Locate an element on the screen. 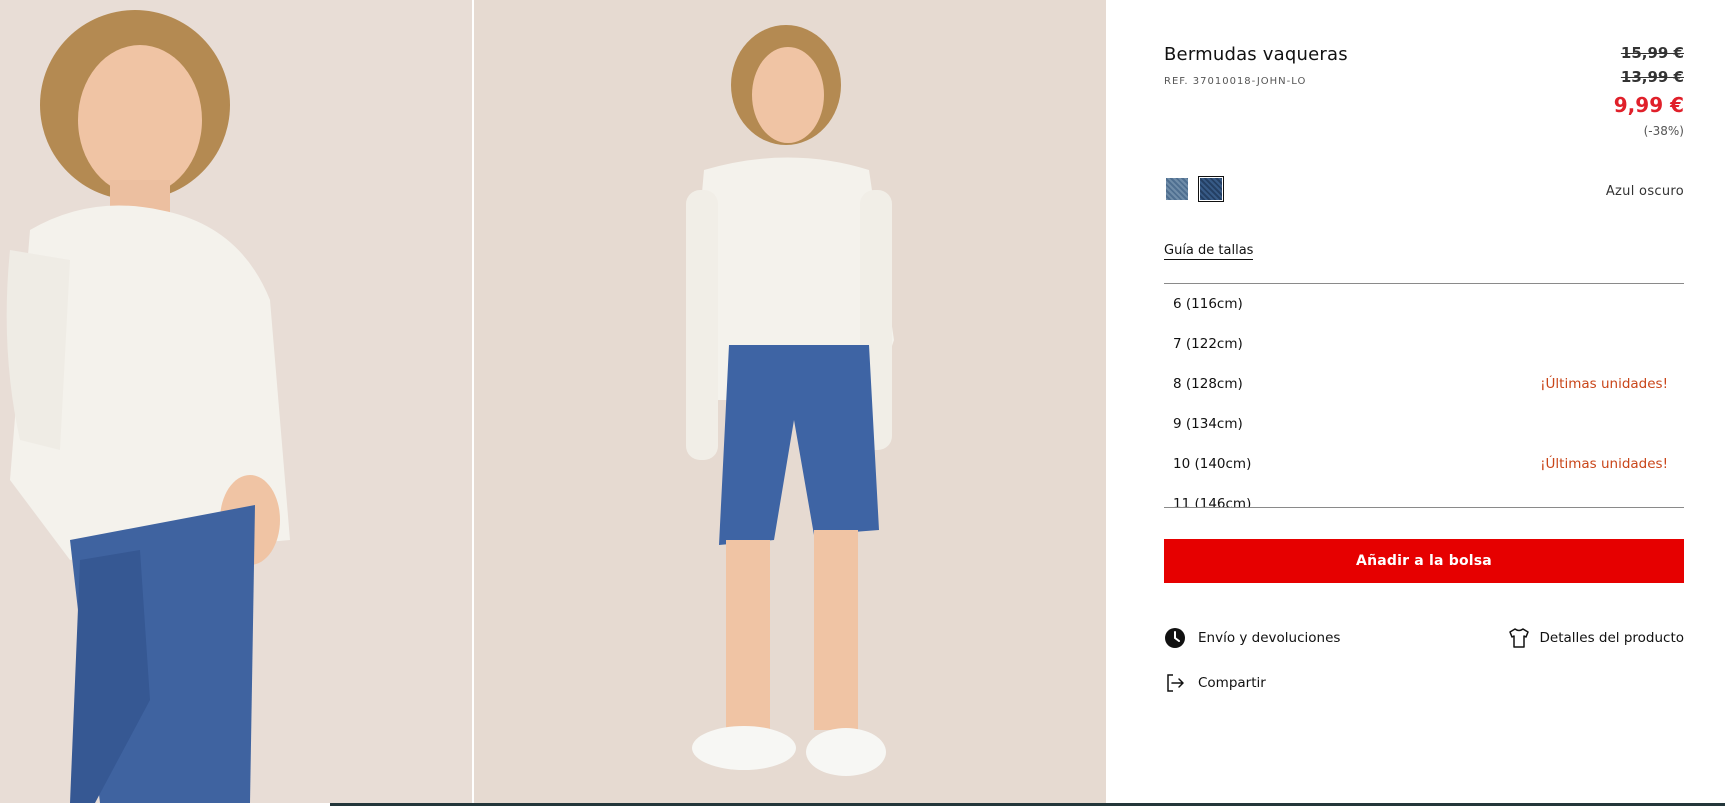 Image resolution: width=1725 pixels, height=806 pixels. size-option: 7 (122cm) is located at coordinates (1424, 344).